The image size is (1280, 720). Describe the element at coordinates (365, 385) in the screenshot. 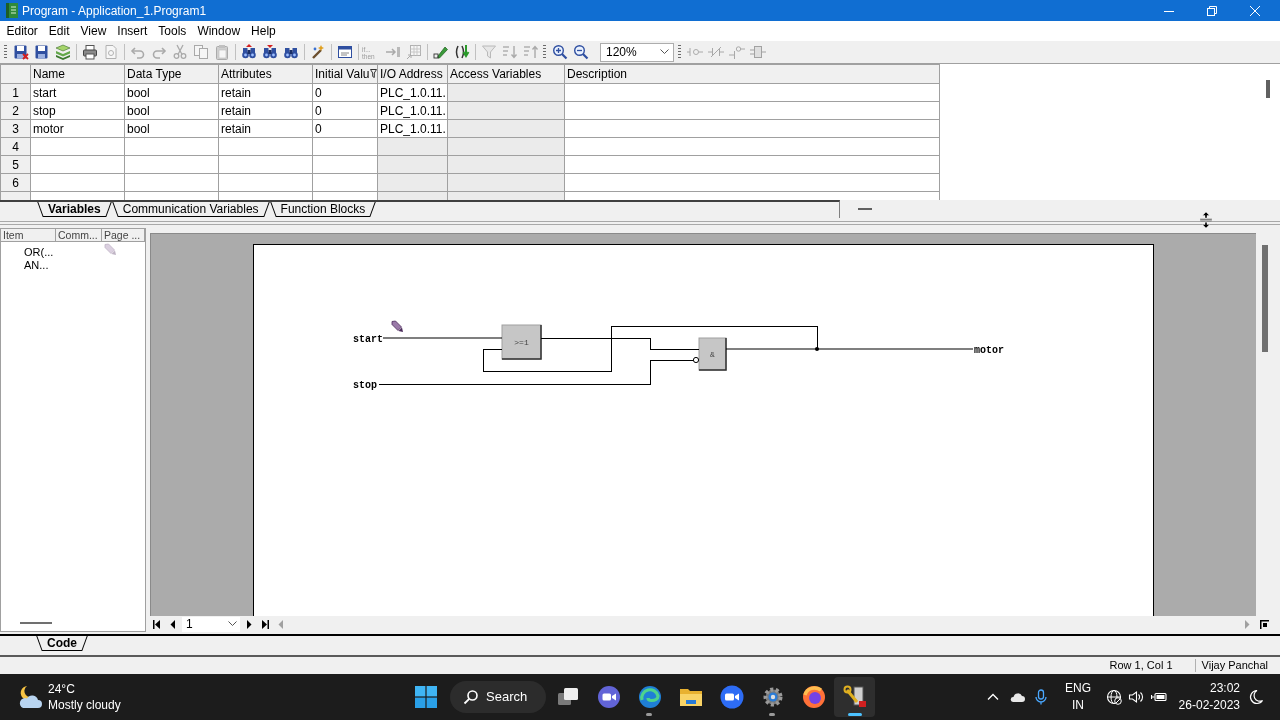

I see `variable-label: stop` at that location.